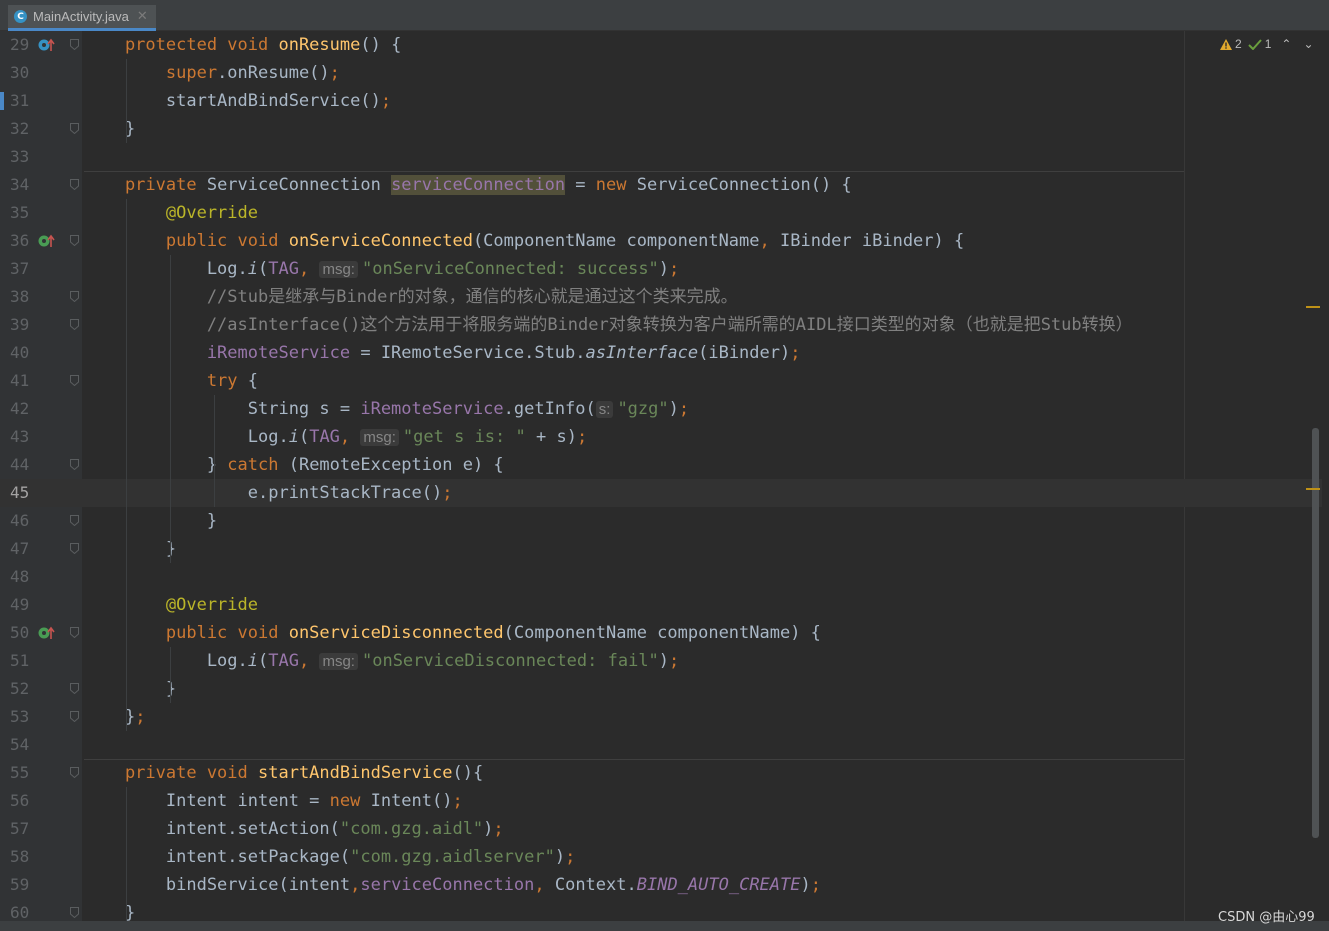  What do you see at coordinates (1308, 44) in the screenshot?
I see `chevron-down-icon: ⌄` at bounding box center [1308, 44].